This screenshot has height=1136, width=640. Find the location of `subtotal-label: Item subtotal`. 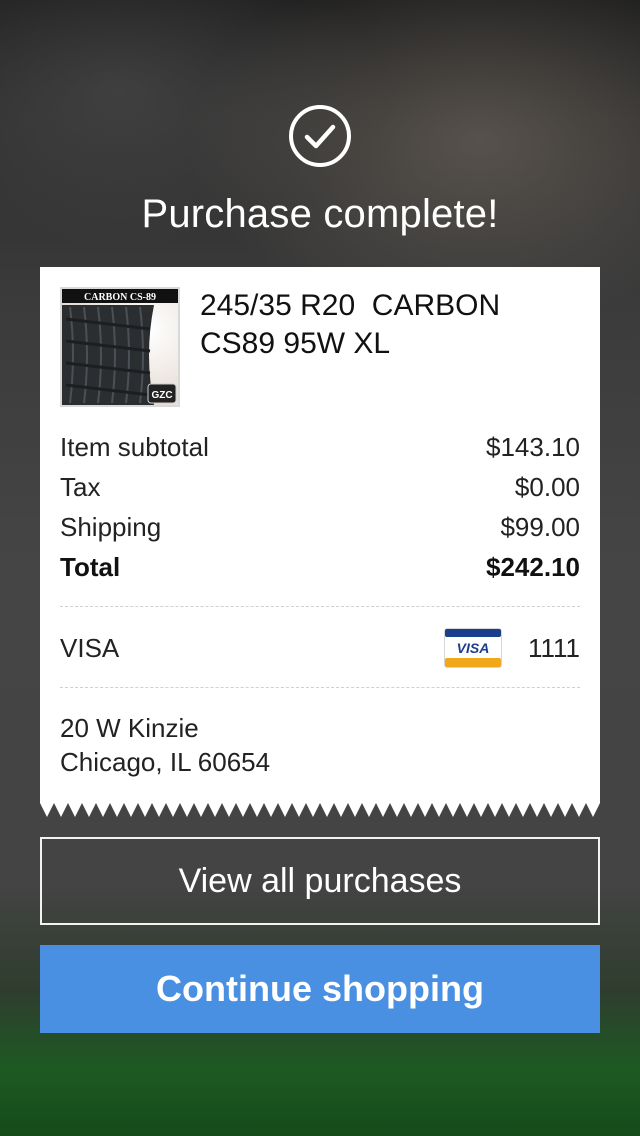

subtotal-label: Item subtotal is located at coordinates (134, 447).